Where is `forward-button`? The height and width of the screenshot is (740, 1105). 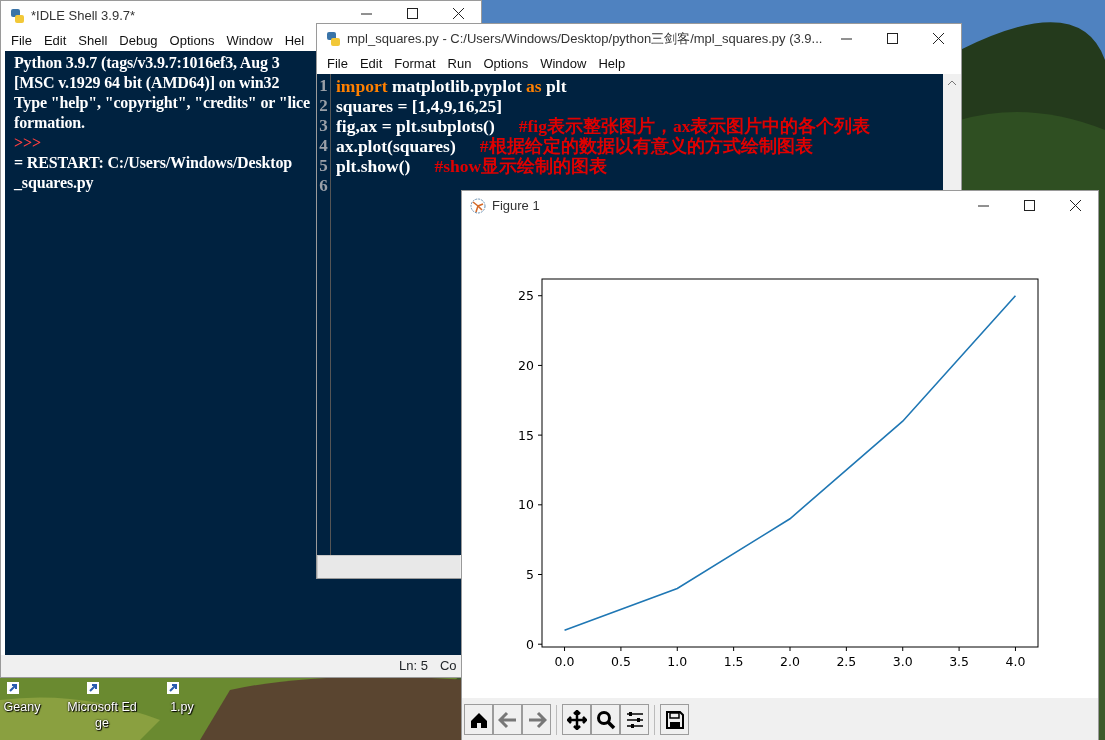 forward-button is located at coordinates (536, 719).